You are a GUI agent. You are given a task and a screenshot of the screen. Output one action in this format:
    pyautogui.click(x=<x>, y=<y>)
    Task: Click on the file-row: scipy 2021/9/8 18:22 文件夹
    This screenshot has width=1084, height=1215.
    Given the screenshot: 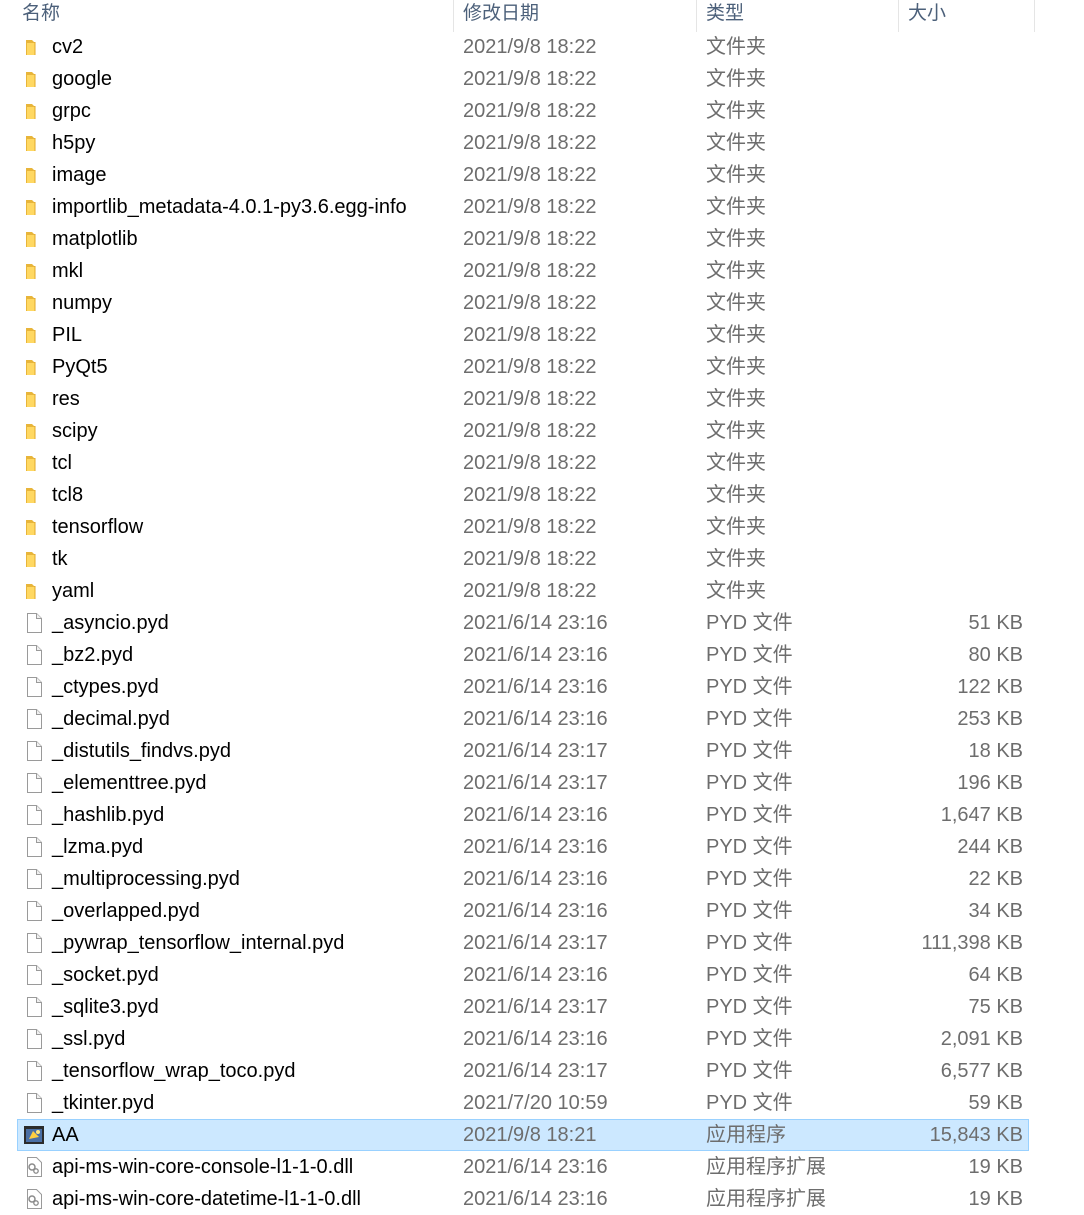 What is the action you would take?
    pyautogui.click(x=542, y=431)
    